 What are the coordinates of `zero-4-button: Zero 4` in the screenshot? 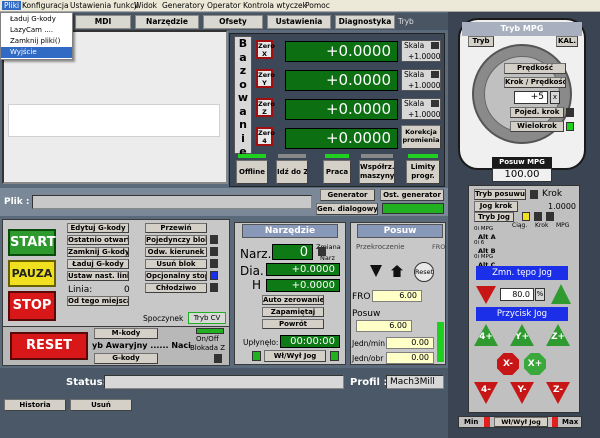 It's located at (265, 136).